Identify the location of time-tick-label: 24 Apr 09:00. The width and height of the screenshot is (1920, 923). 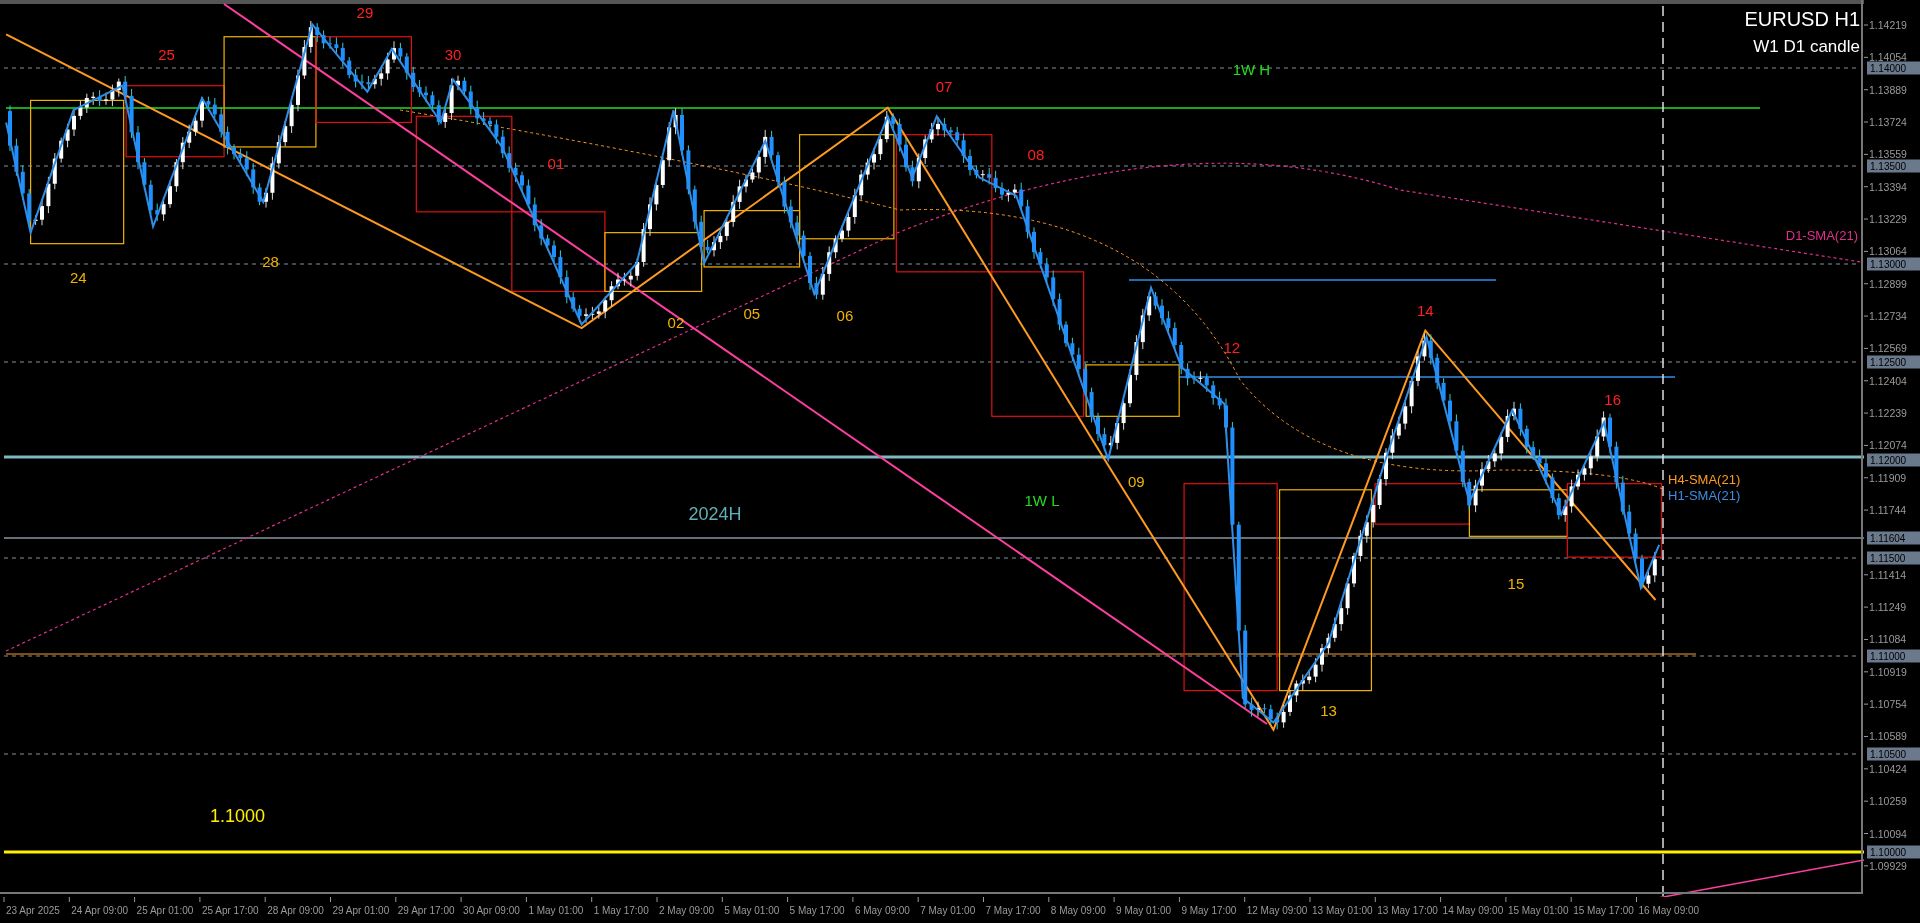
(99, 910).